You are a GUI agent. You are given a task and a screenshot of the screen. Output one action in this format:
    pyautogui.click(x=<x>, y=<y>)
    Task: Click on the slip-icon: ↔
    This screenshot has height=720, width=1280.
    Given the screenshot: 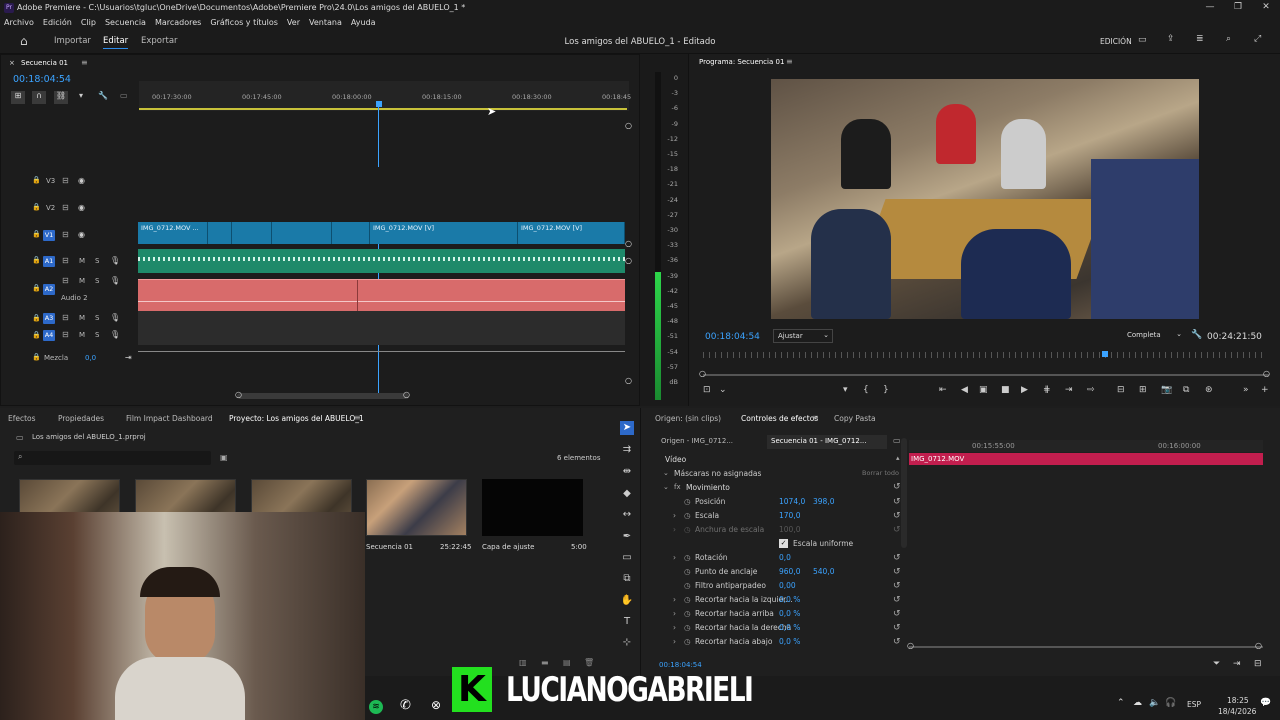 What is the action you would take?
    pyautogui.click(x=627, y=515)
    